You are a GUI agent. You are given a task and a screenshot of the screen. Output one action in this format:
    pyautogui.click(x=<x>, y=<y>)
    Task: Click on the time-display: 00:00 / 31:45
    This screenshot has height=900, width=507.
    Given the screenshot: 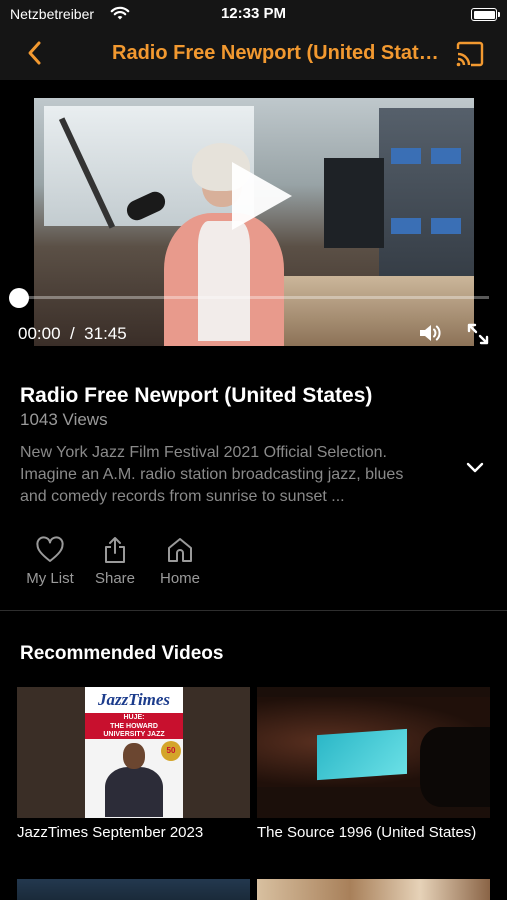 What is the action you would take?
    pyautogui.click(x=72, y=333)
    